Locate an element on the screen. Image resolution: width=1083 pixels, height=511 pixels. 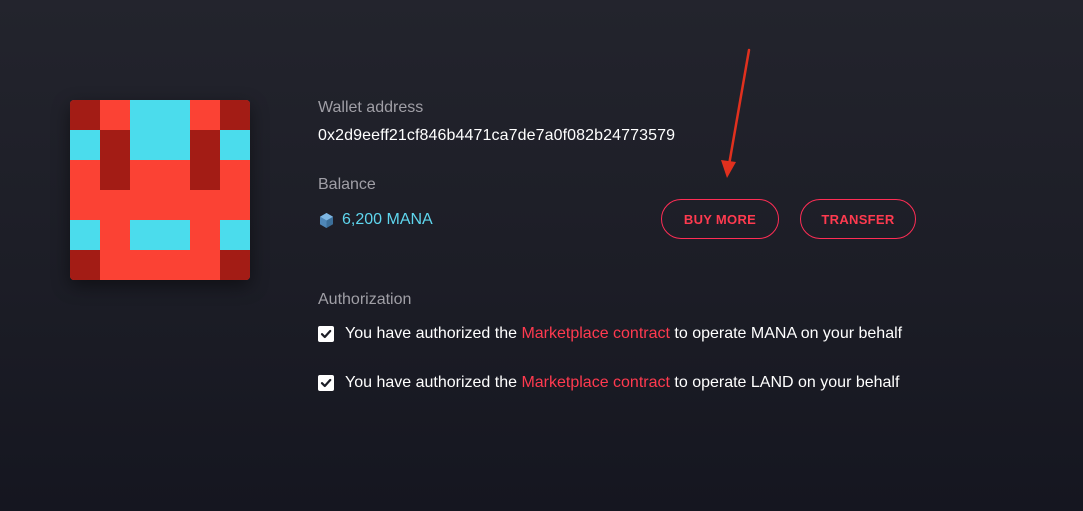
avatar is located at coordinates (160, 190).